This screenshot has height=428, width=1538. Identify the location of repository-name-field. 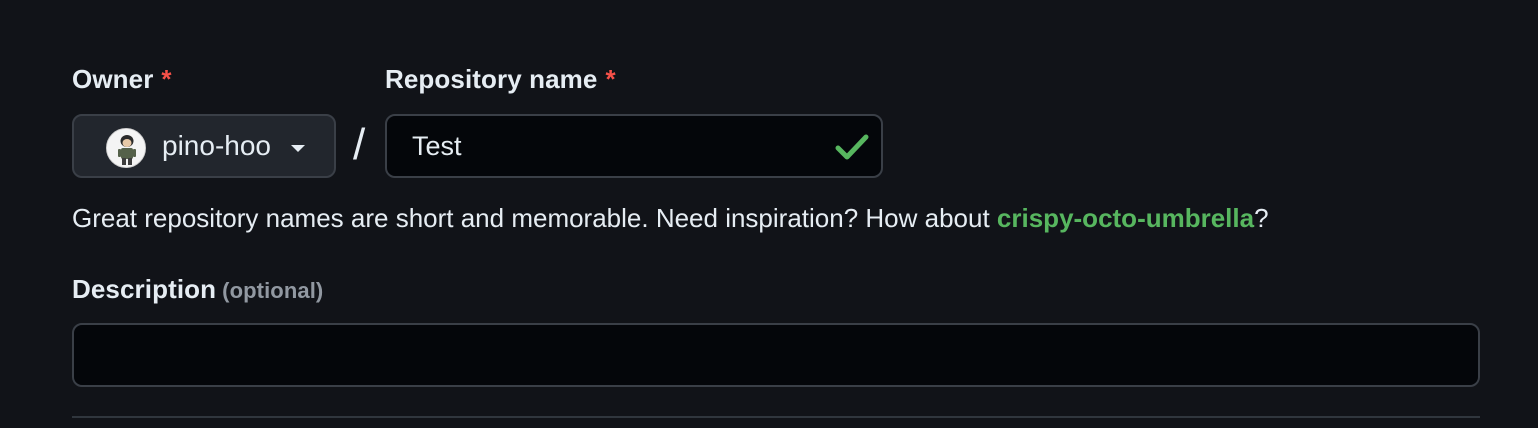
(634, 146).